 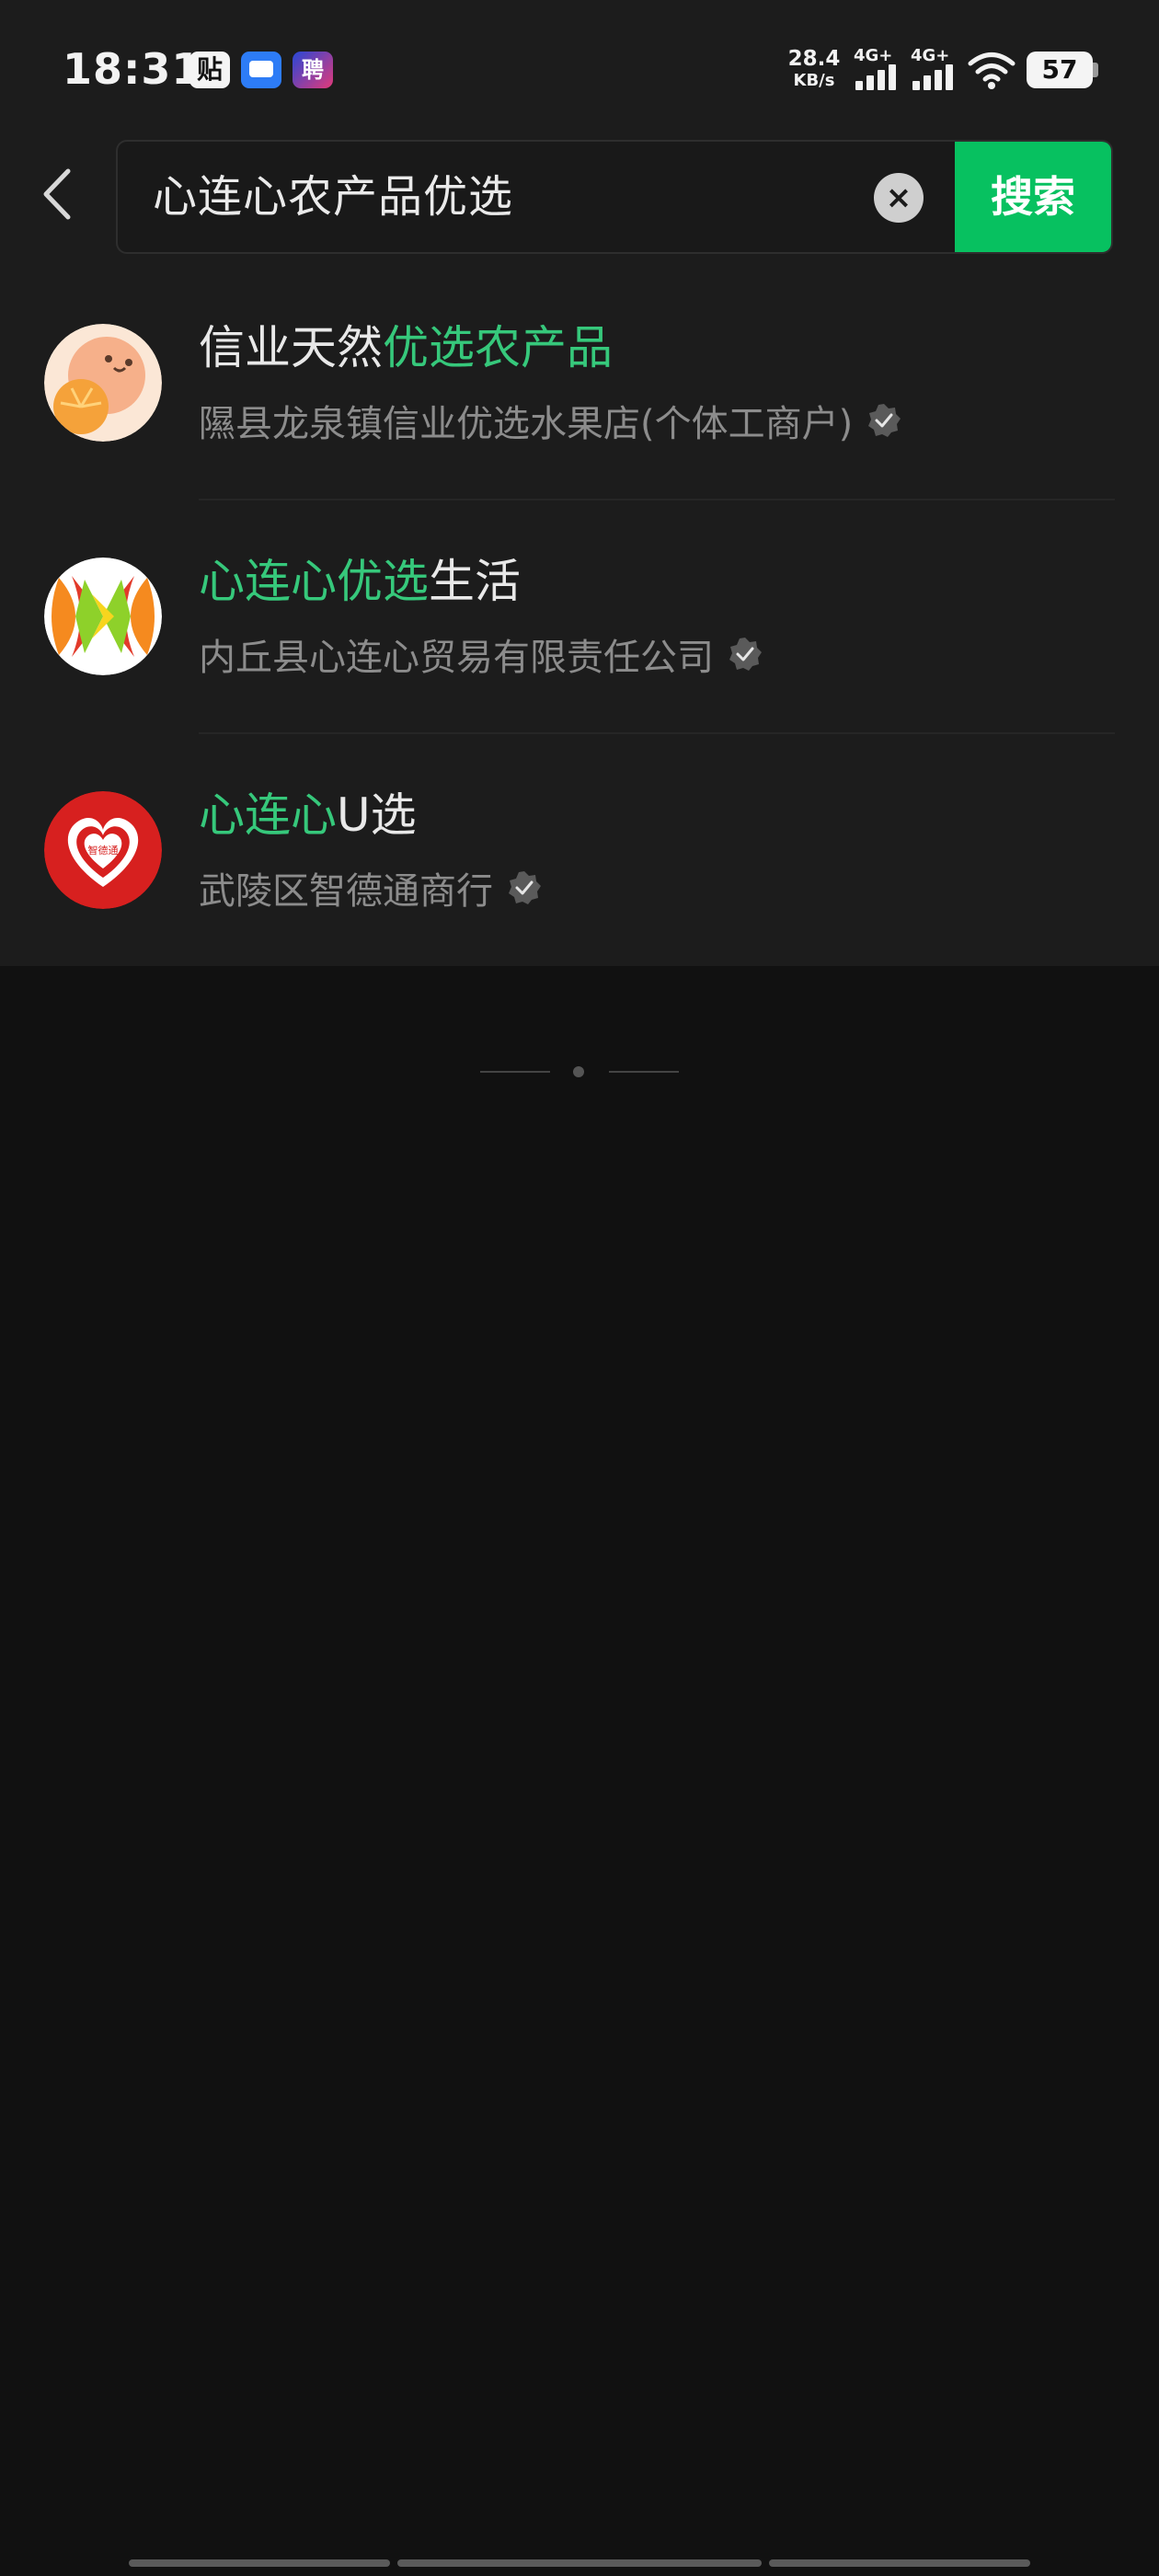 I want to click on title-highlight: 优选农产品, so click(x=498, y=347).